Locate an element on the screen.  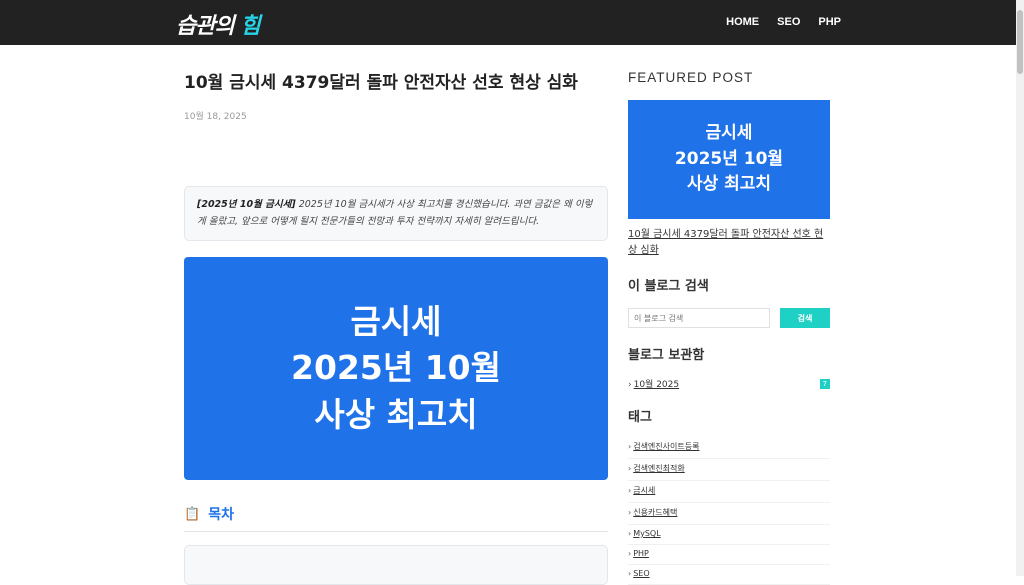
featured-img-line-1: 금시세 is located at coordinates (729, 133).